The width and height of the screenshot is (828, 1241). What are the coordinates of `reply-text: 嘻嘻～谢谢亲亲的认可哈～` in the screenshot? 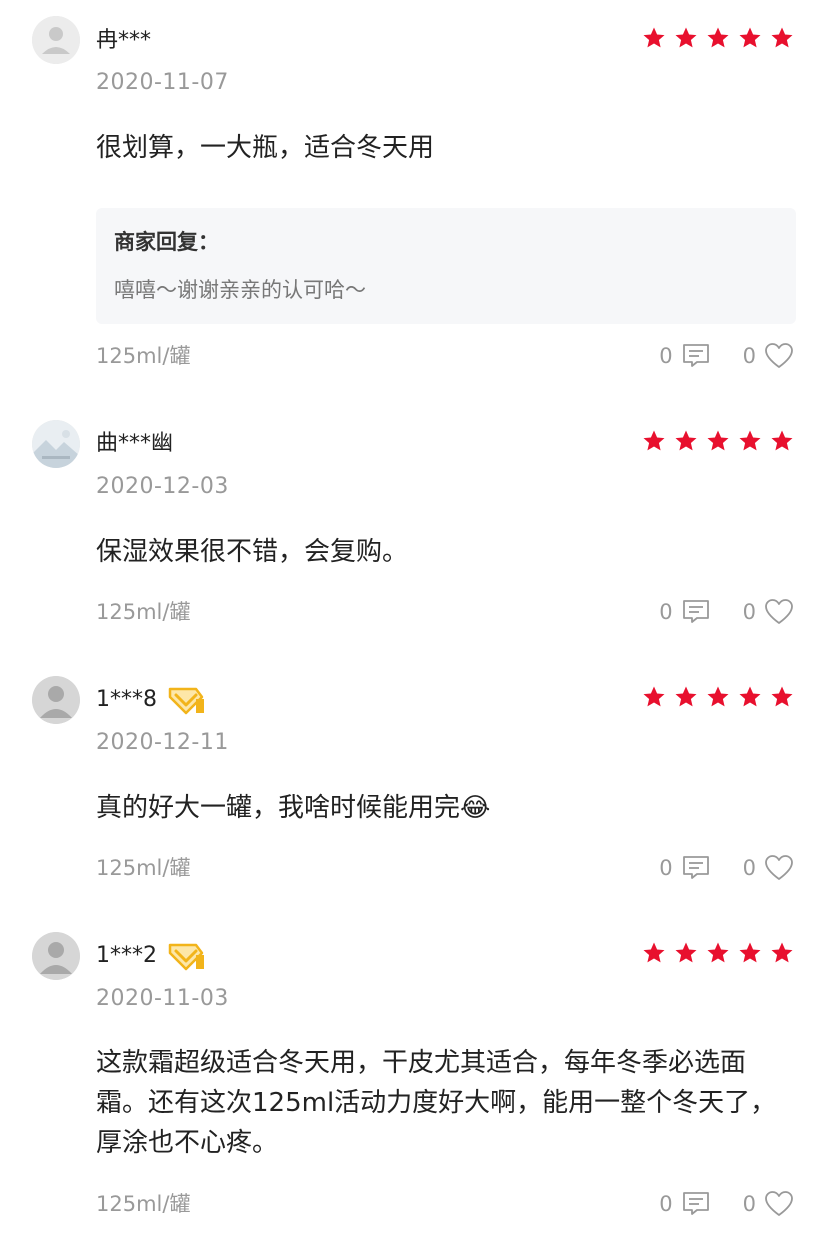 It's located at (240, 290).